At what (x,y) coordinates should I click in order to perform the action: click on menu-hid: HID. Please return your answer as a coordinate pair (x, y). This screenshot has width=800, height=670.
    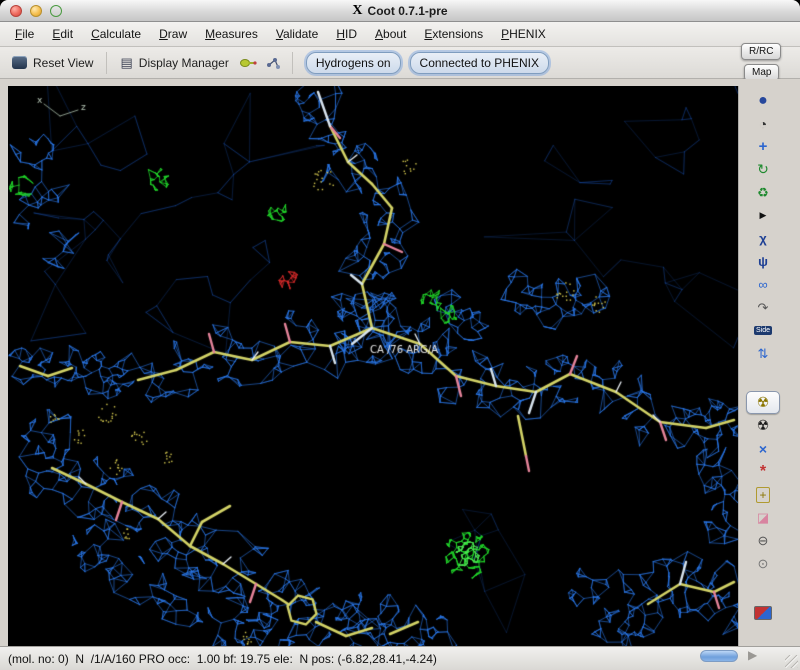
    Looking at the image, I should click on (346, 34).